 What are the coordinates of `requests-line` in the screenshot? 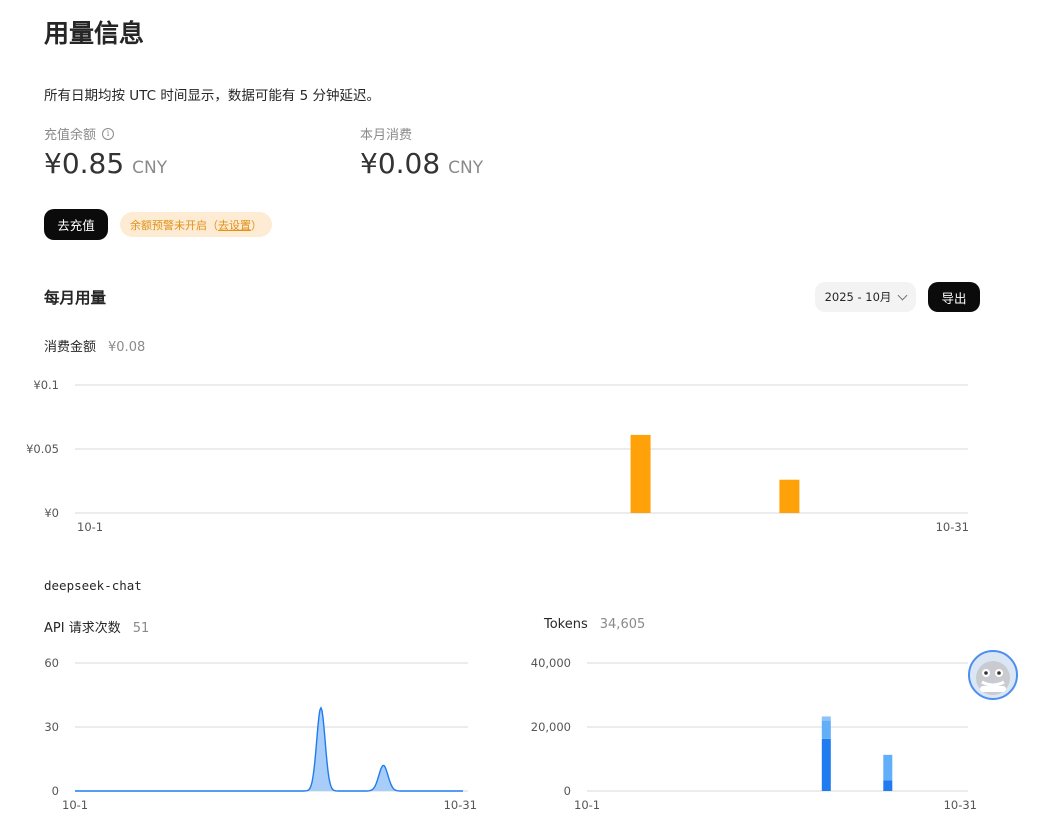 It's located at (269, 749).